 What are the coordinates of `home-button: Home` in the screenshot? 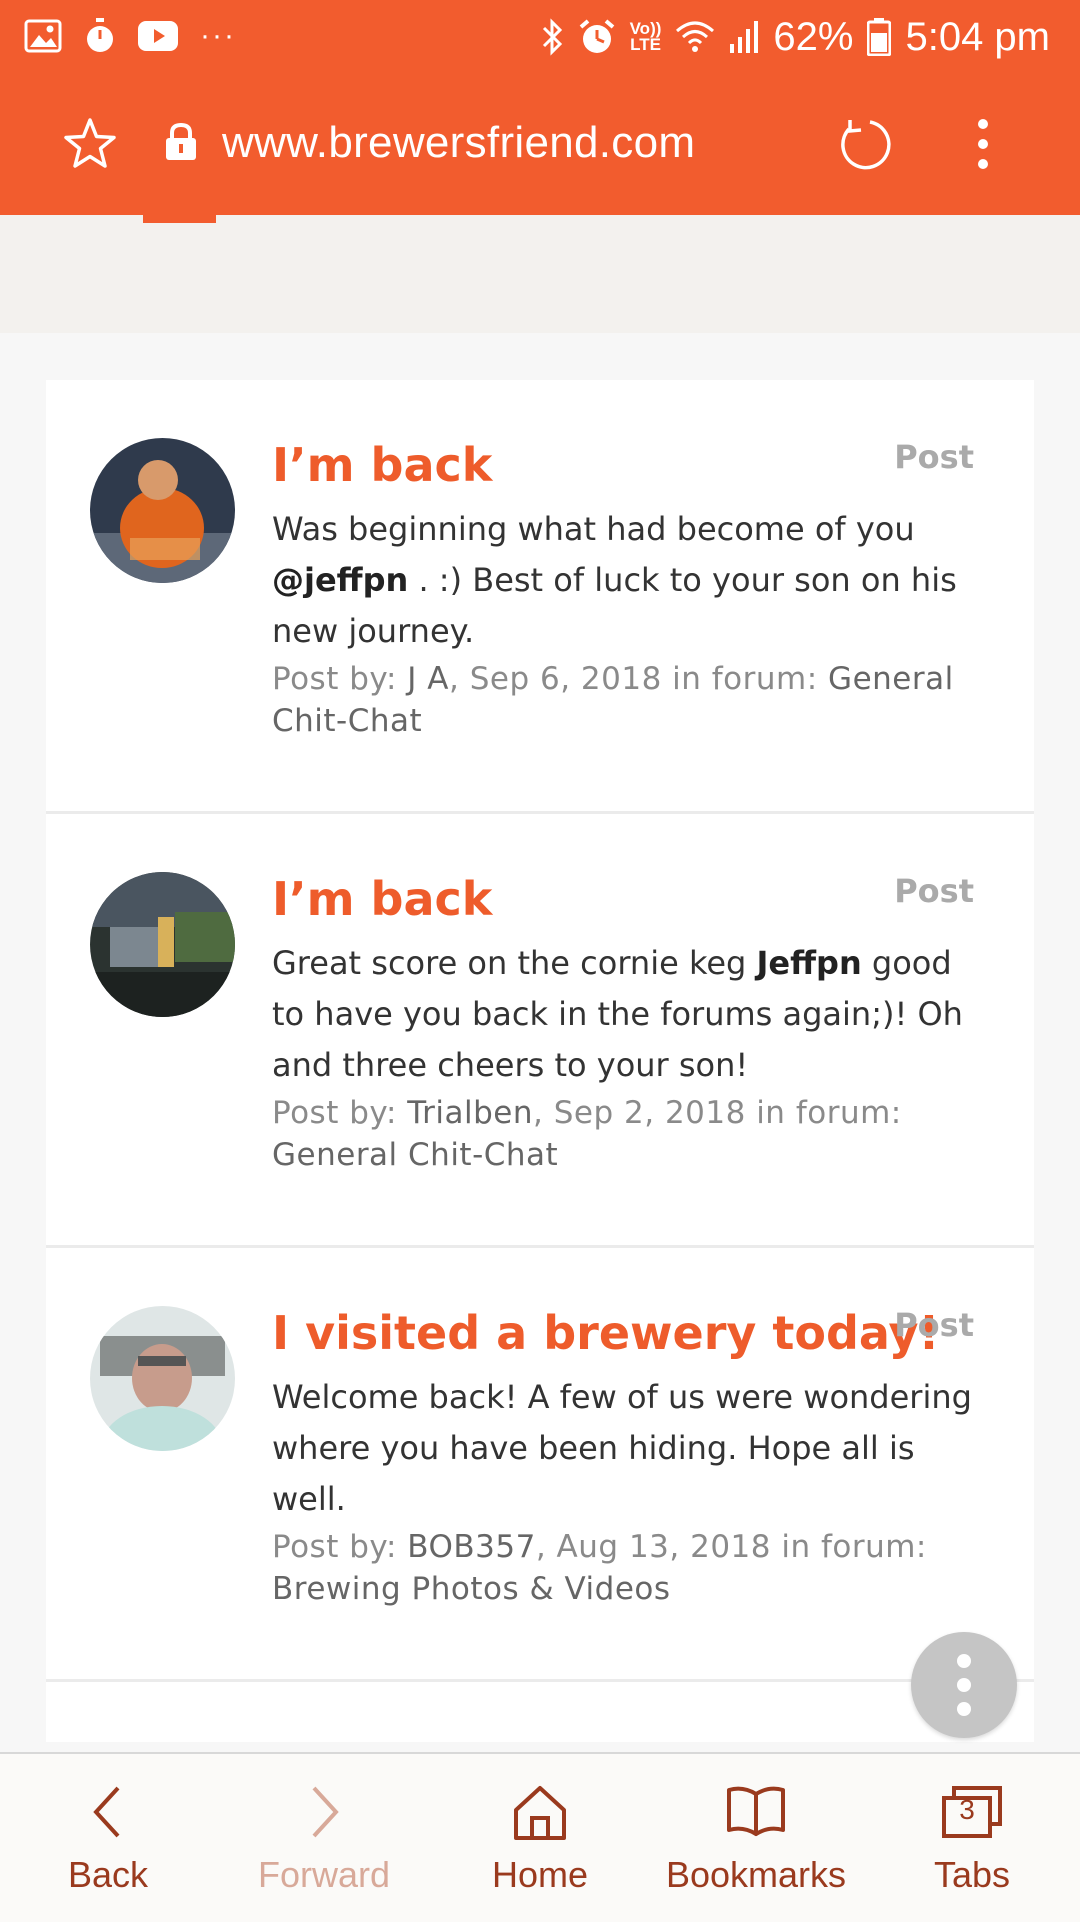 It's located at (540, 1838).